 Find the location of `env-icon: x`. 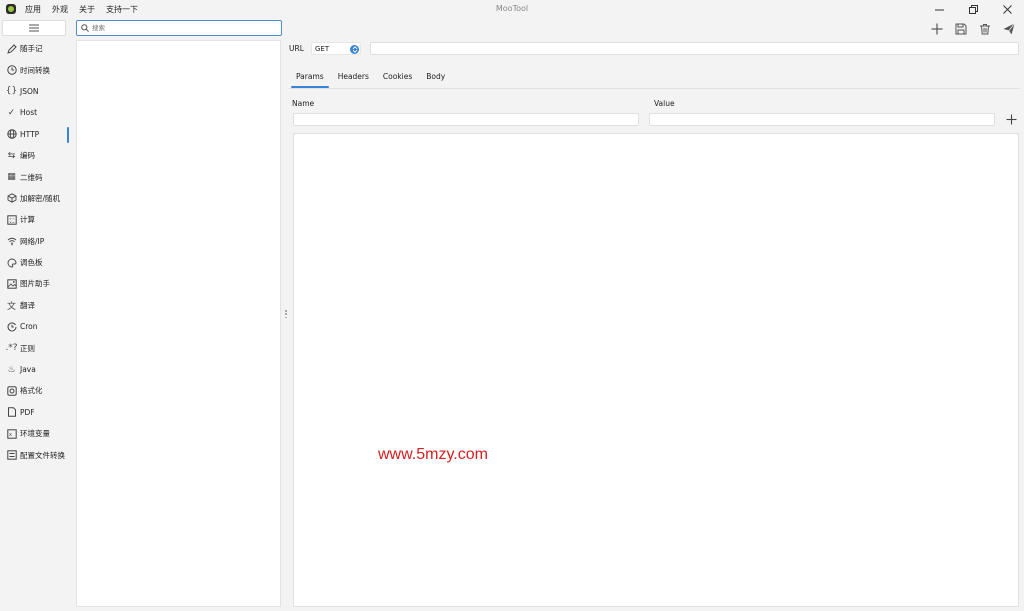

env-icon: x is located at coordinates (11, 433).